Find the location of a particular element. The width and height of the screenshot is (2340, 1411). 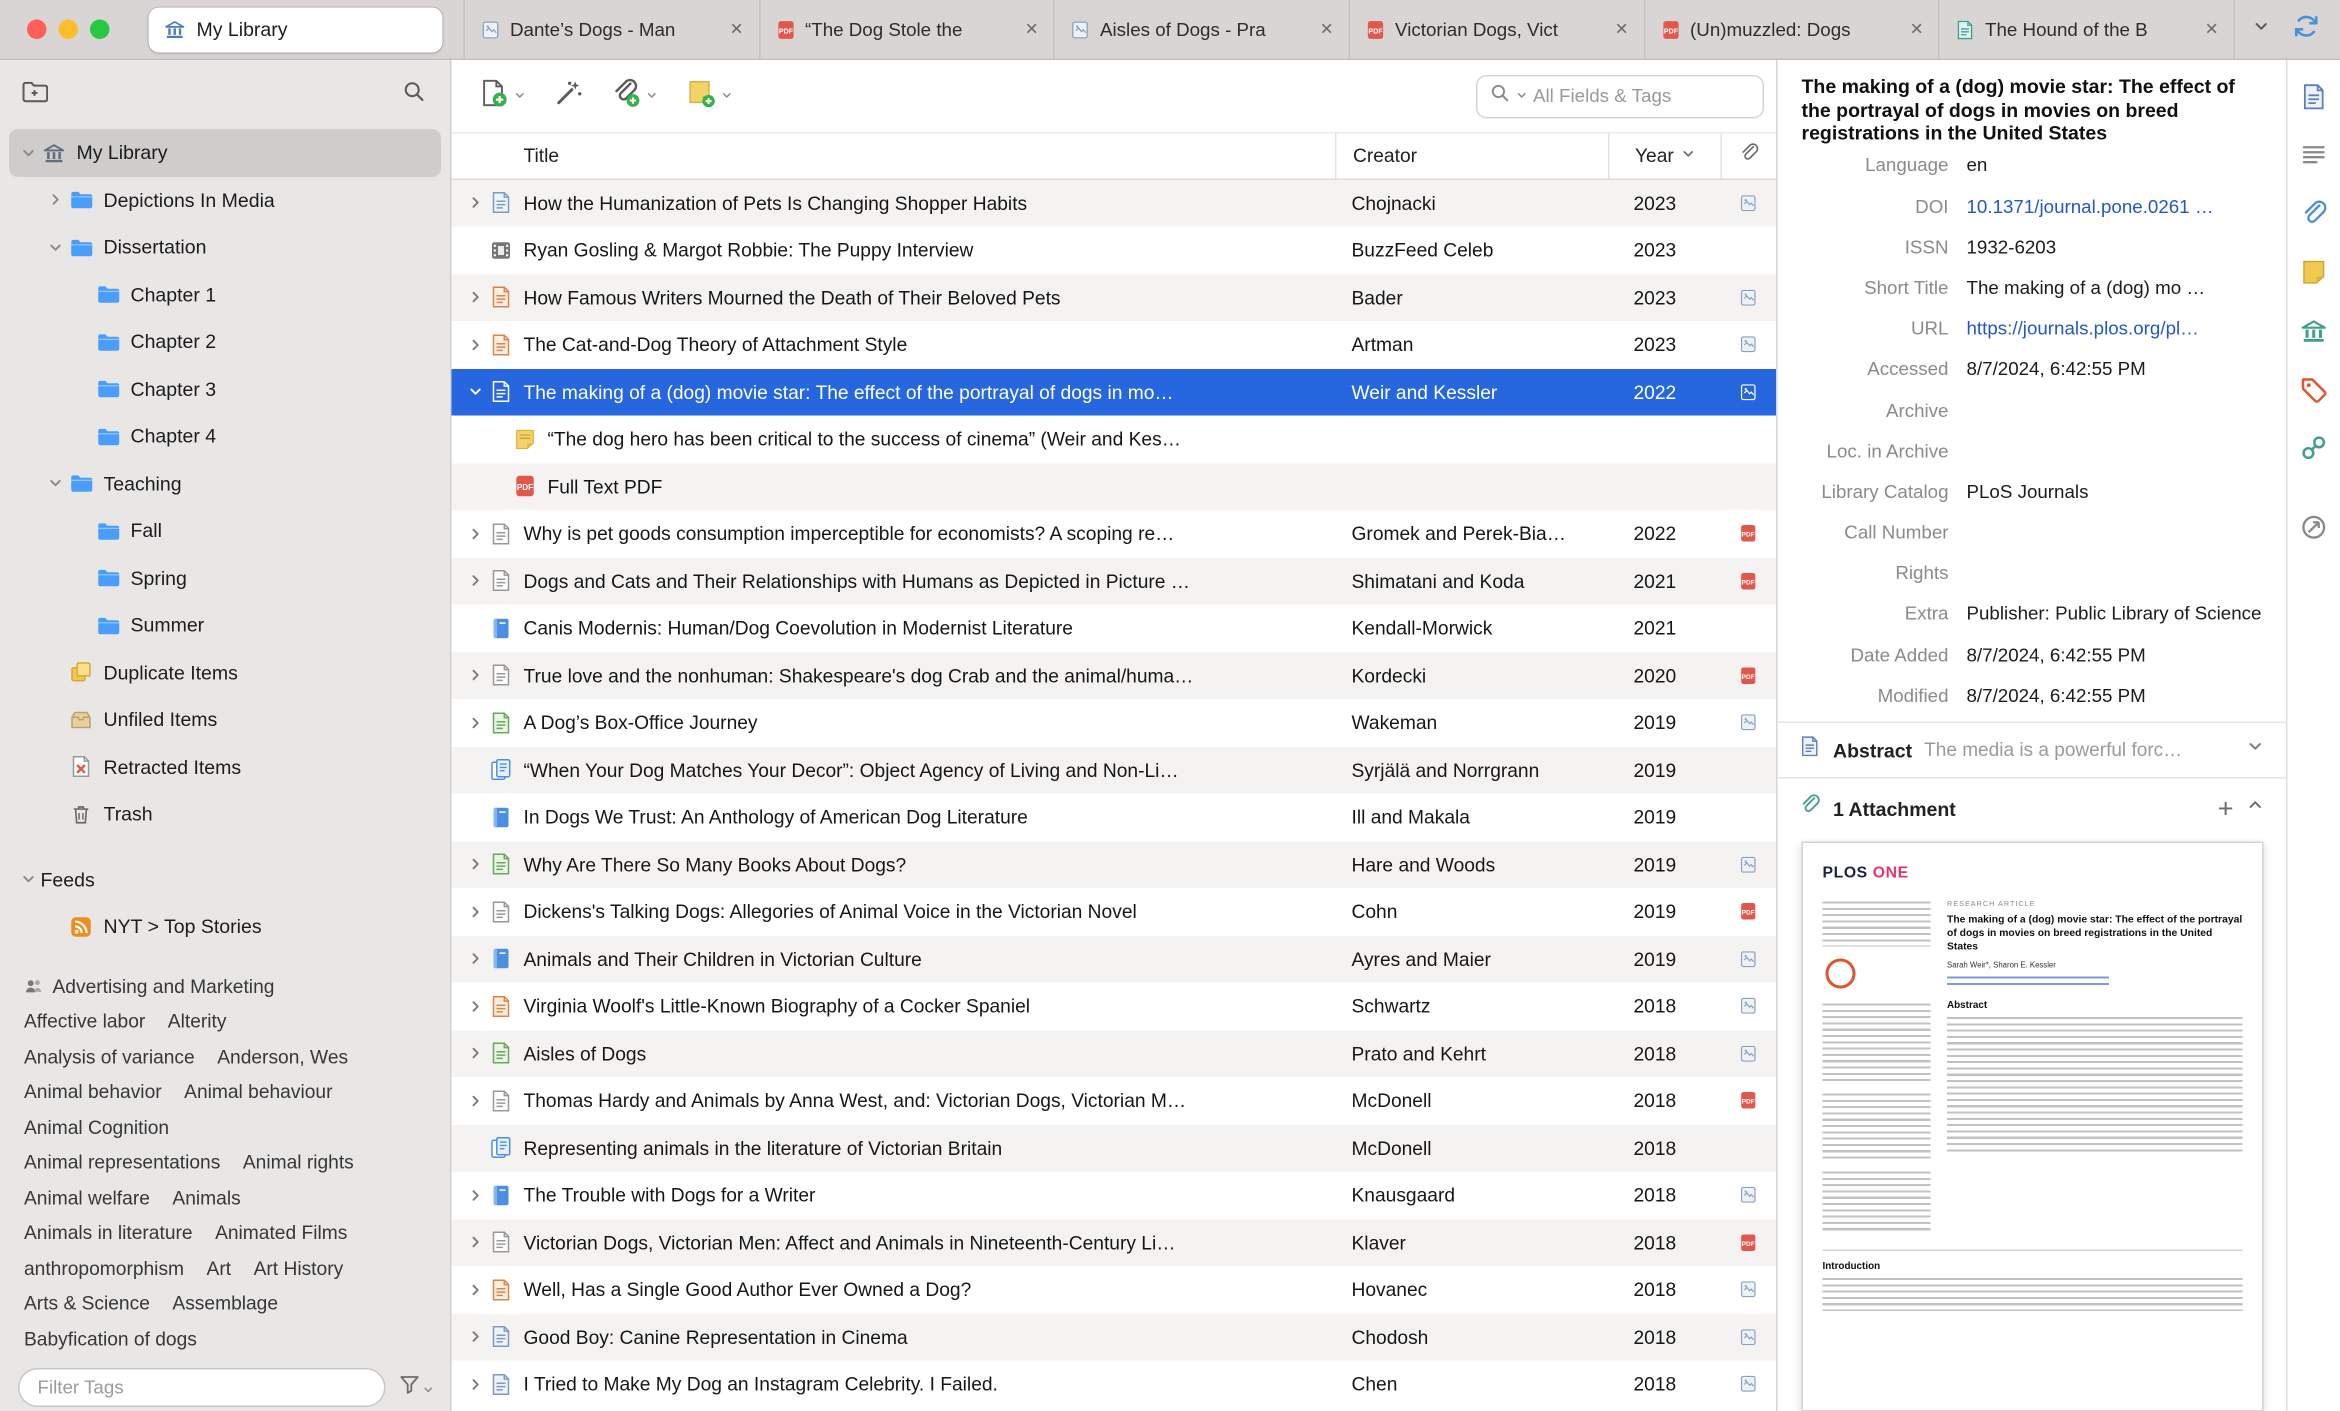

column-header-creator: Creator is located at coordinates (1471, 155).